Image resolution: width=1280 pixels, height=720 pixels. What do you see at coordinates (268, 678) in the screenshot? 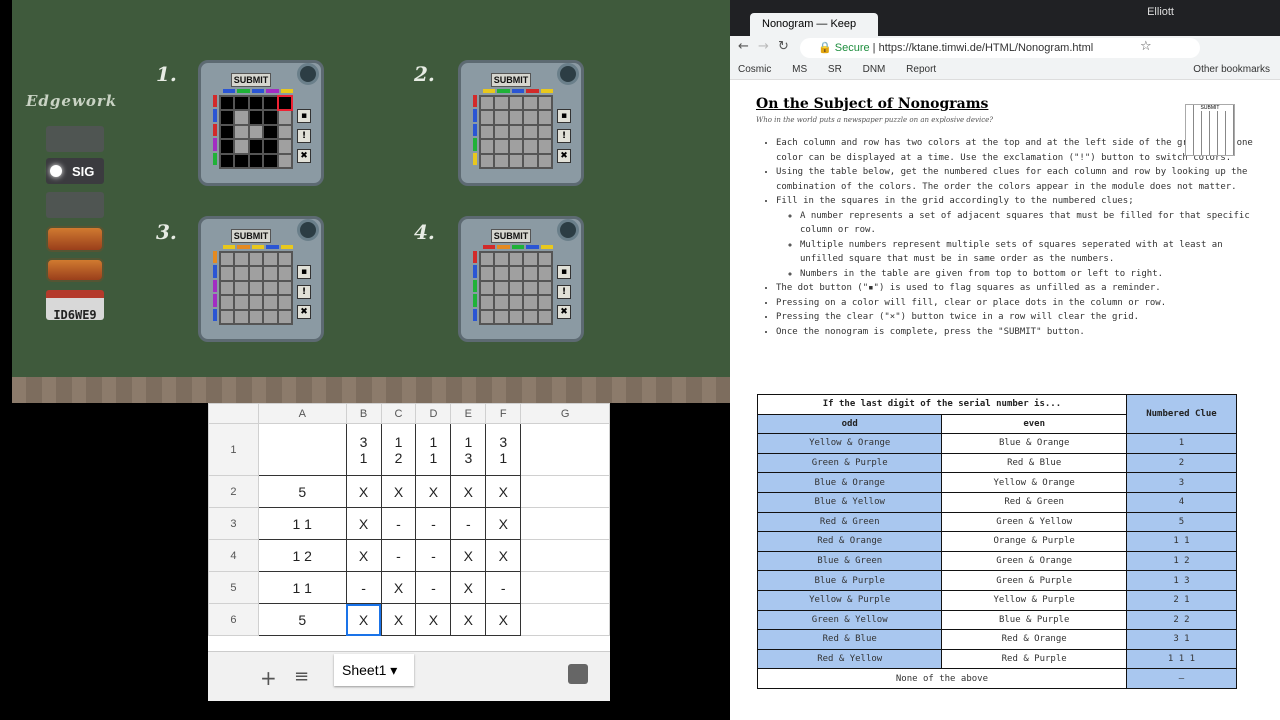
I see `add-sheet-icon: +` at bounding box center [268, 678].